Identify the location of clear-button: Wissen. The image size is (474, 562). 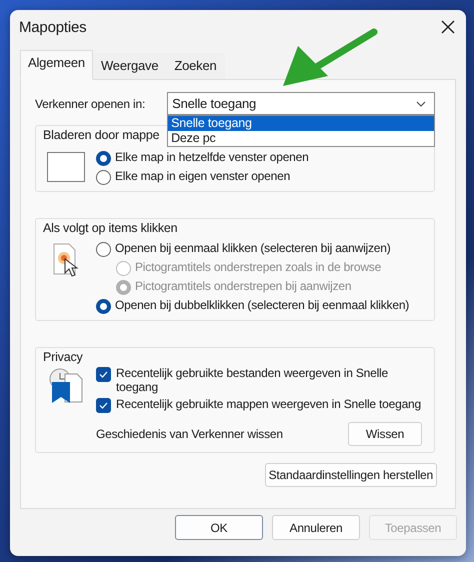
(385, 434).